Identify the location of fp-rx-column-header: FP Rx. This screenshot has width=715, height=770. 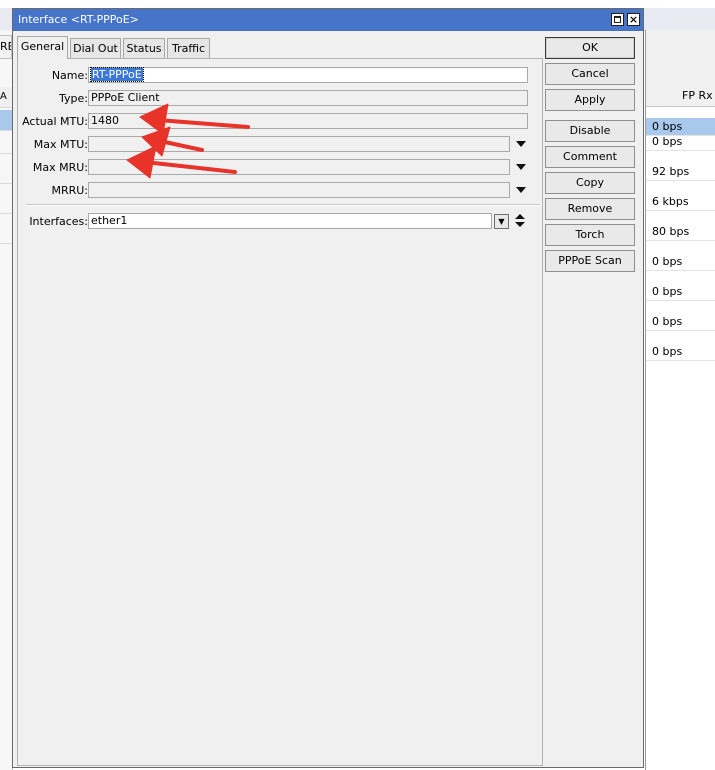
(680, 96).